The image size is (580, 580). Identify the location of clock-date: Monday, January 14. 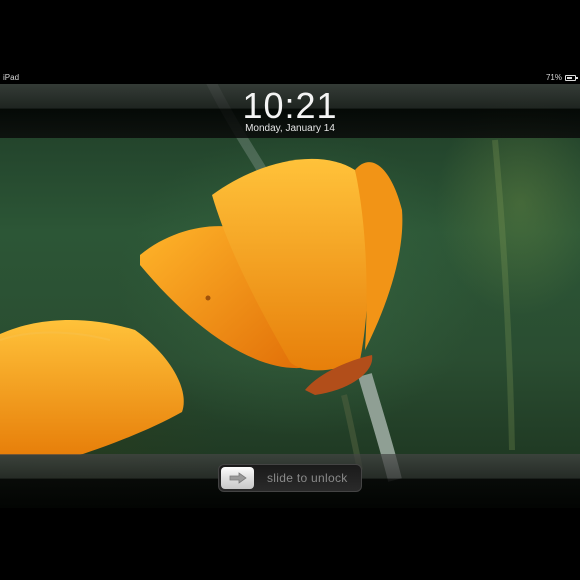
(290, 128).